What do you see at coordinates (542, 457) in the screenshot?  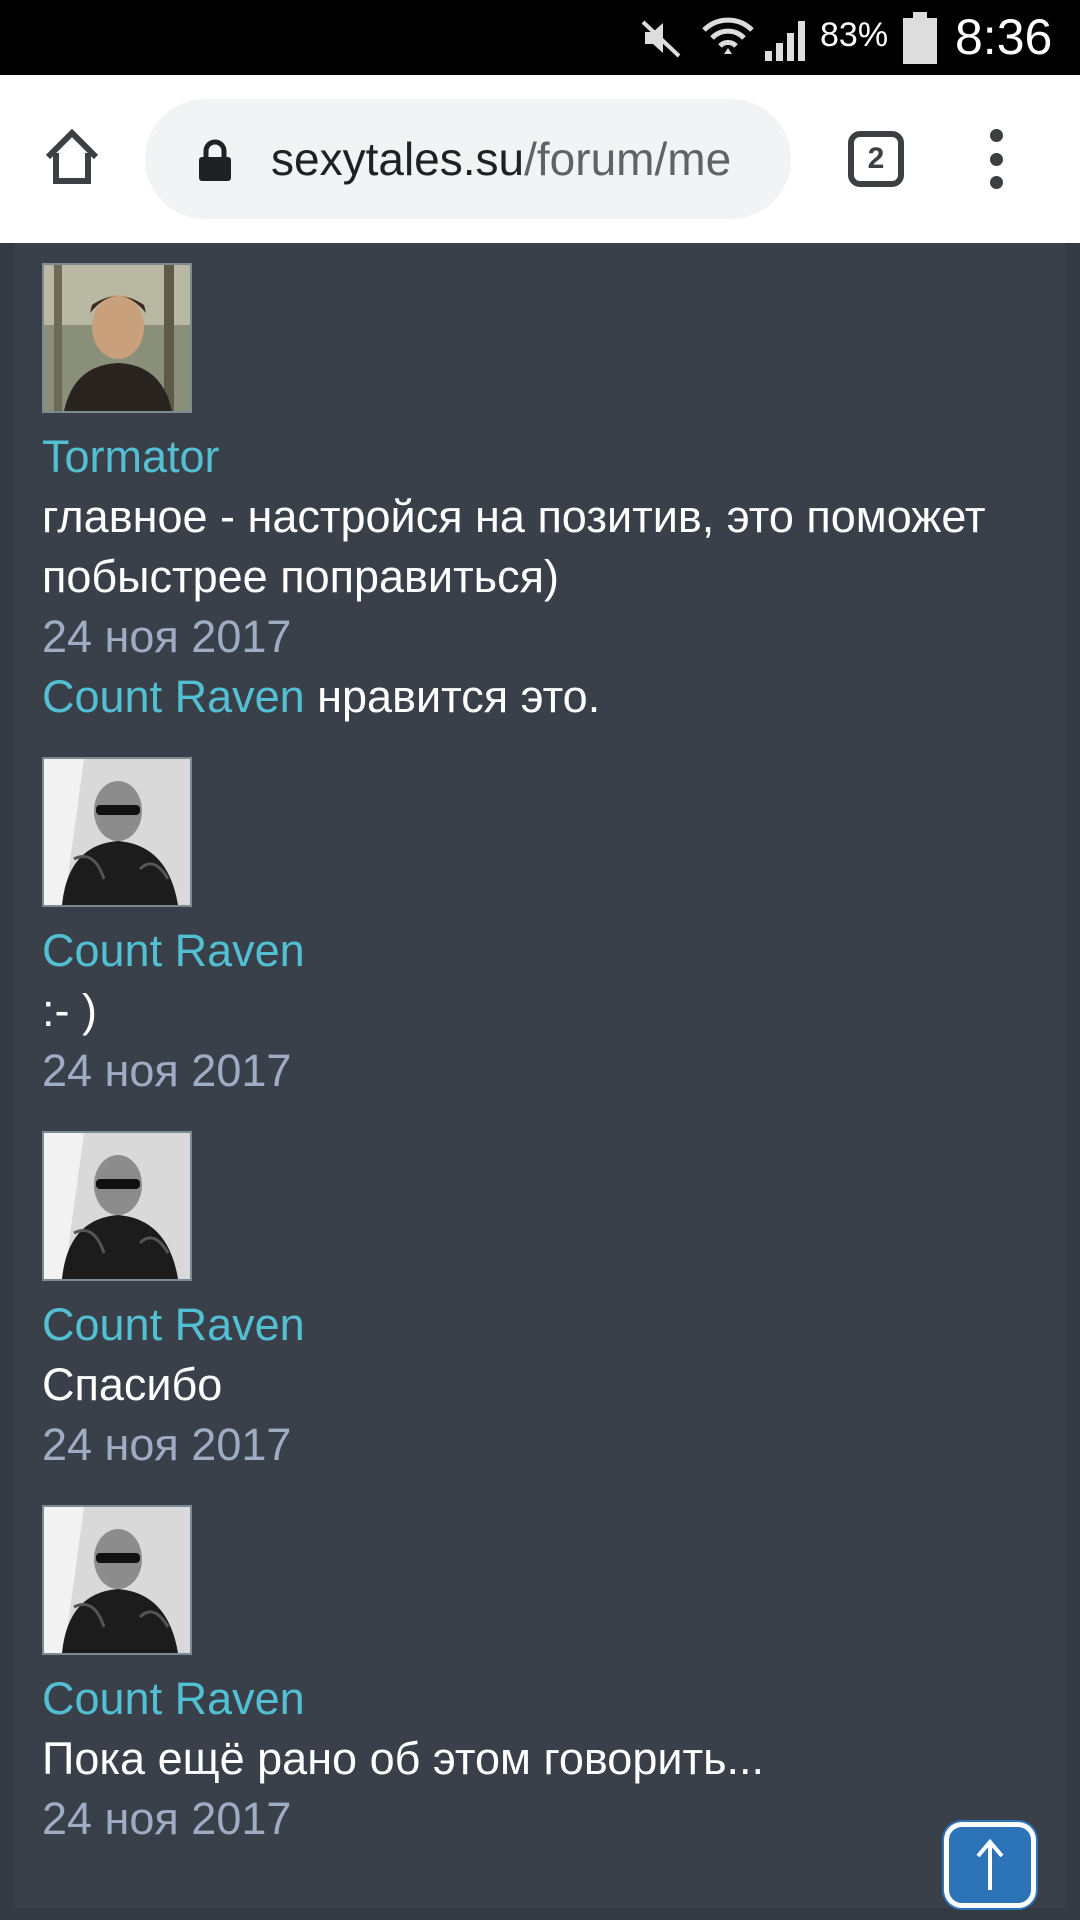 I see `post-author: Tormator` at bounding box center [542, 457].